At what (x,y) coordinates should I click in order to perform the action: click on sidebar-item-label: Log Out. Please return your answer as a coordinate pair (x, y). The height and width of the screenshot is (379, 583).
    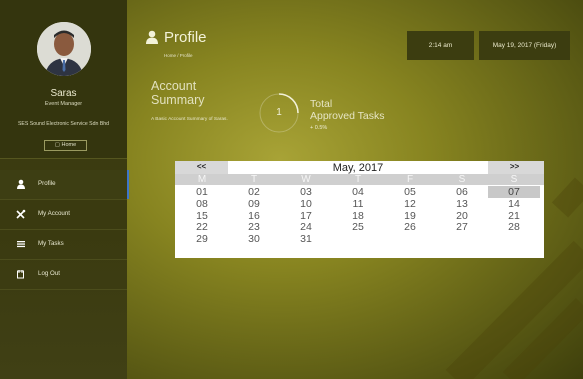
    Looking at the image, I should click on (49, 273).